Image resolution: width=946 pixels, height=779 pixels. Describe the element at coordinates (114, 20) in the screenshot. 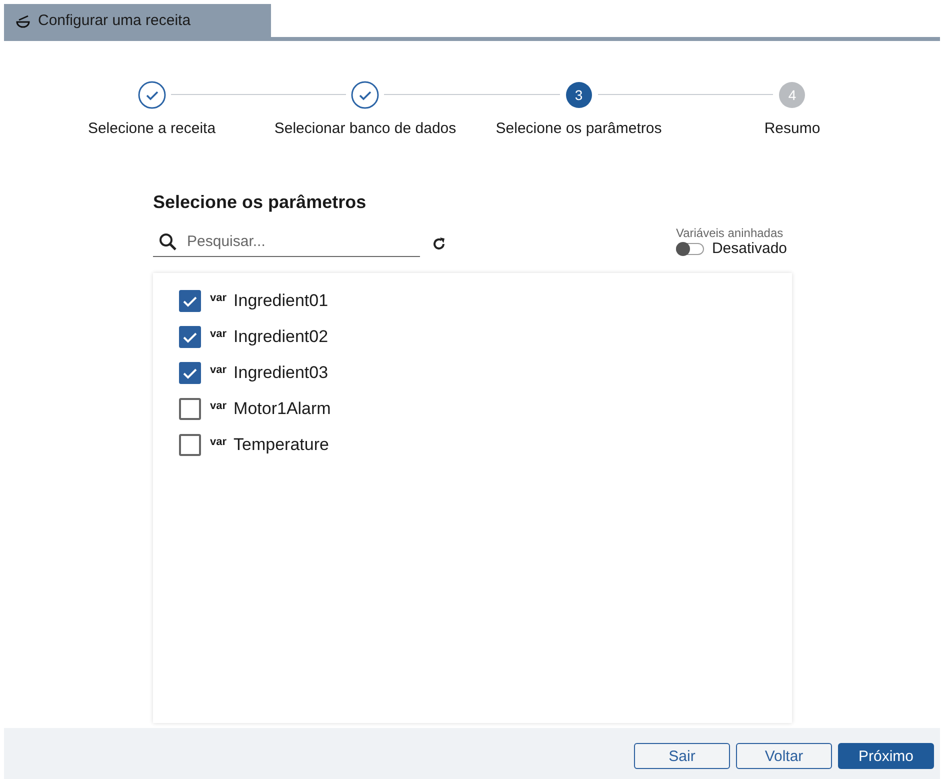

I see `window-title: Configurar uma receita` at that location.